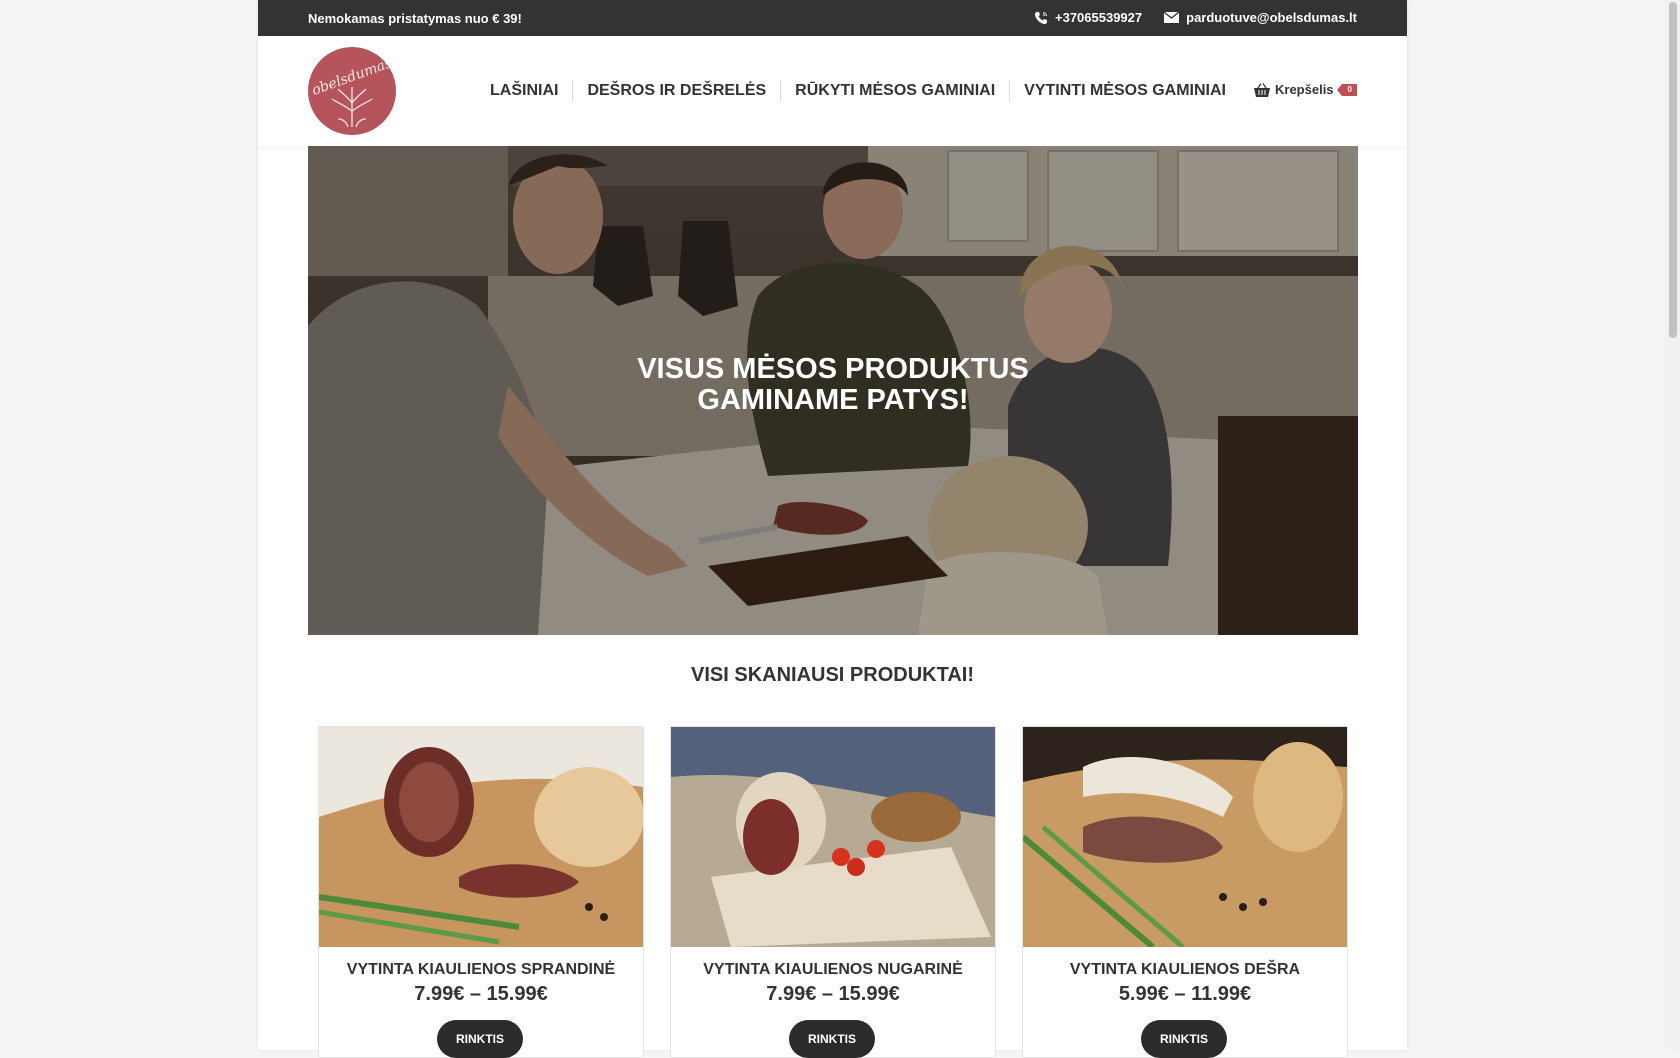 Image resolution: width=1680 pixels, height=1058 pixels. What do you see at coordinates (1185, 970) in the screenshot?
I see `product-name: VYTINTA KIAULIENOS DEŠRA` at bounding box center [1185, 970].